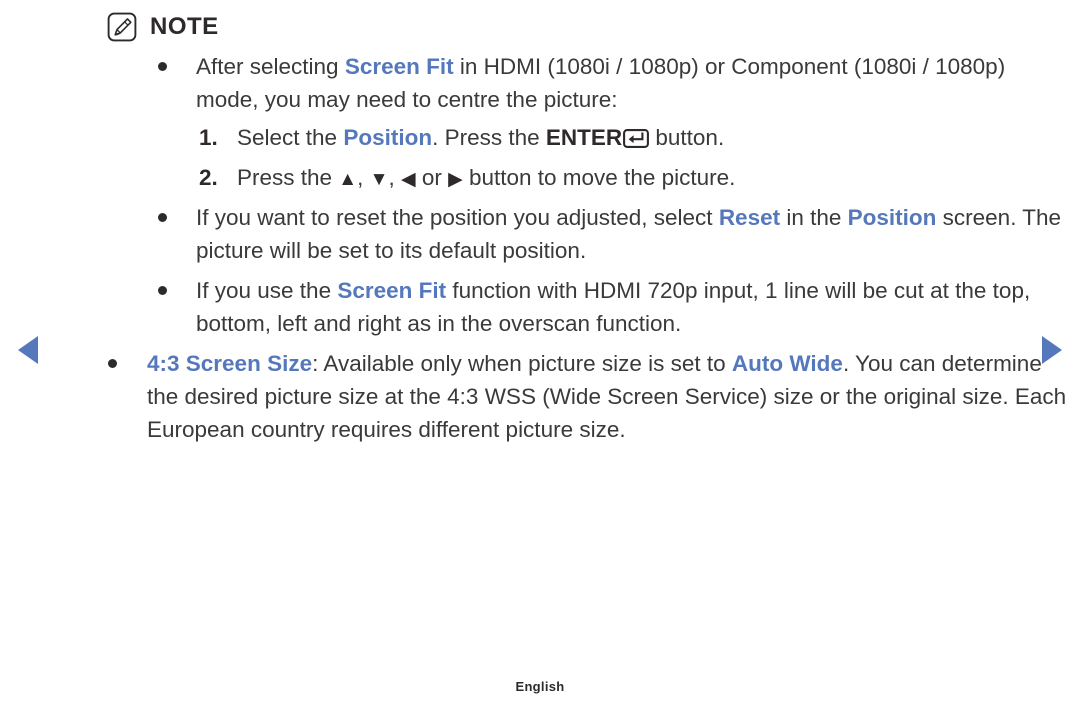 The height and width of the screenshot is (705, 1080). What do you see at coordinates (208, 137) in the screenshot?
I see `step-number: 1.` at bounding box center [208, 137].